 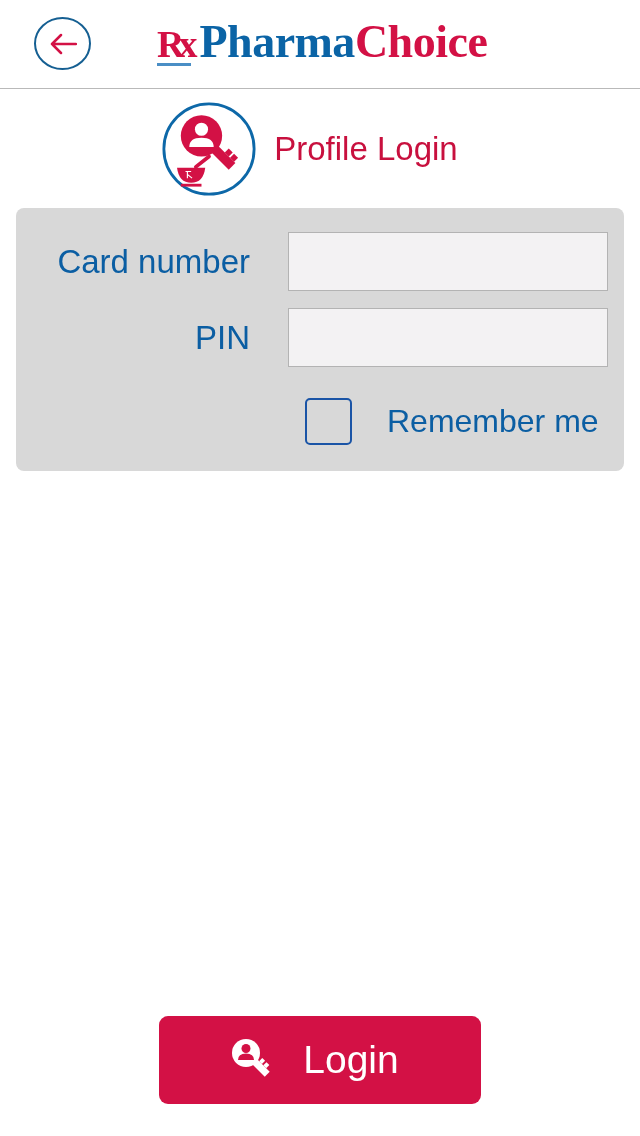 What do you see at coordinates (222, 337) in the screenshot?
I see `field-label: PIN` at bounding box center [222, 337].